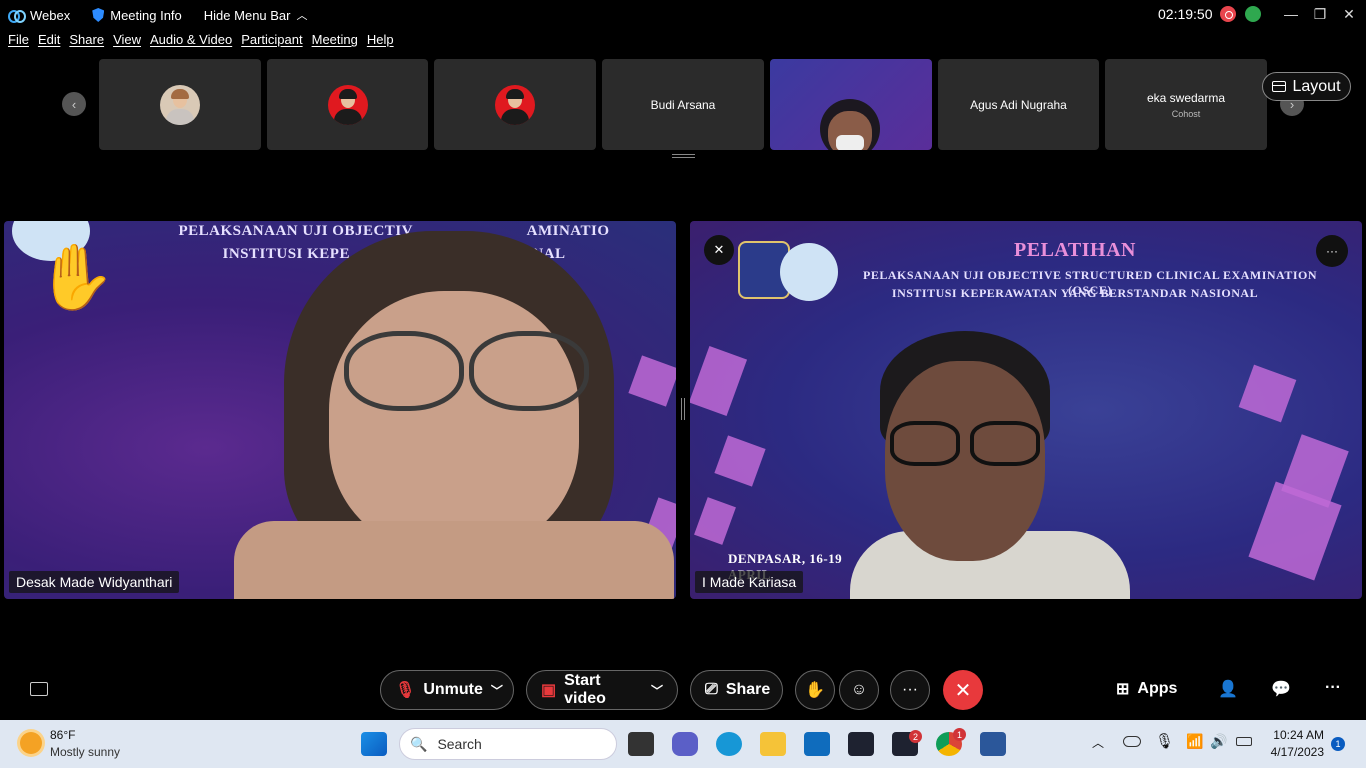 This screenshot has width=1366, height=768. What do you see at coordinates (17, 16) in the screenshot?
I see `webex-logo-icon` at bounding box center [17, 16].